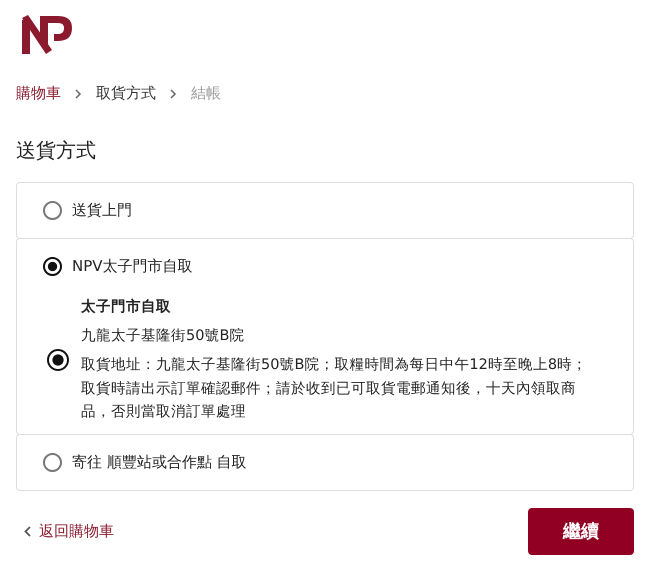 The width and height of the screenshot is (653, 575). I want to click on continue-button: 繼續, so click(581, 531).